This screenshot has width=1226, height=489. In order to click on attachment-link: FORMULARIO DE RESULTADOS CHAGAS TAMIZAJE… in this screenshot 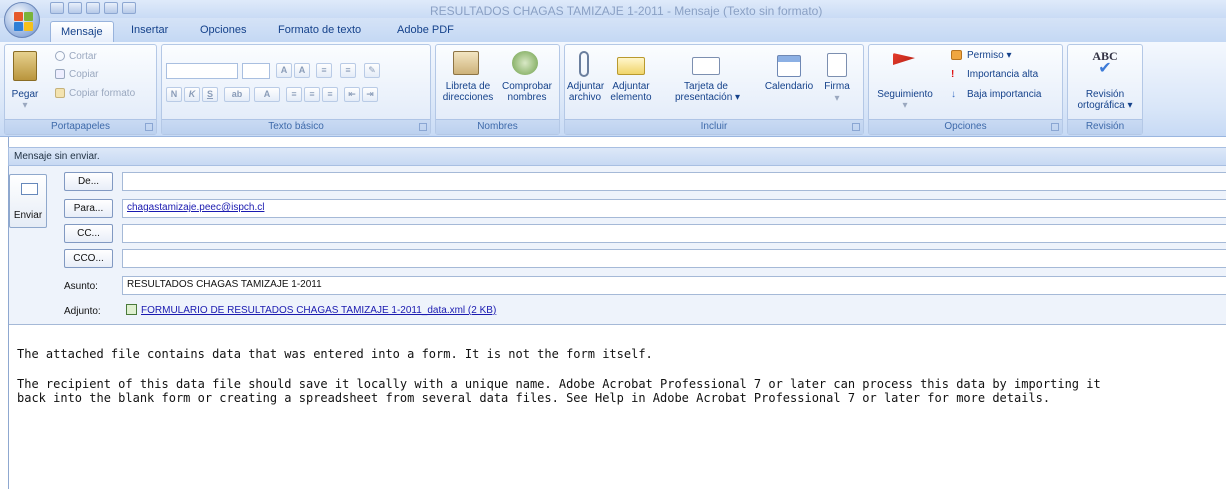, I will do `click(318, 310)`.